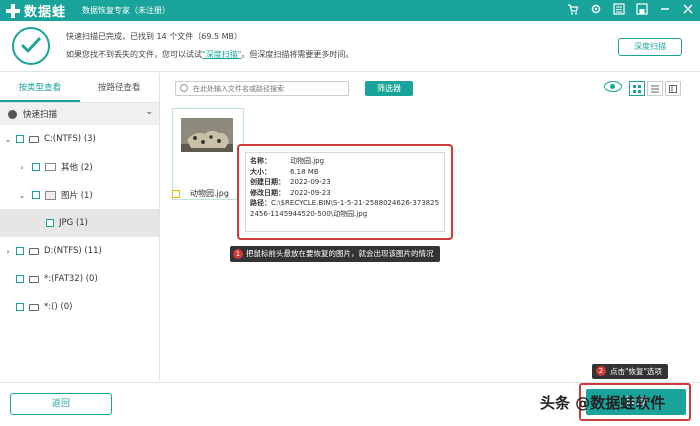  I want to click on view-tabs: 按类型查看 按路径查看, so click(79, 88).